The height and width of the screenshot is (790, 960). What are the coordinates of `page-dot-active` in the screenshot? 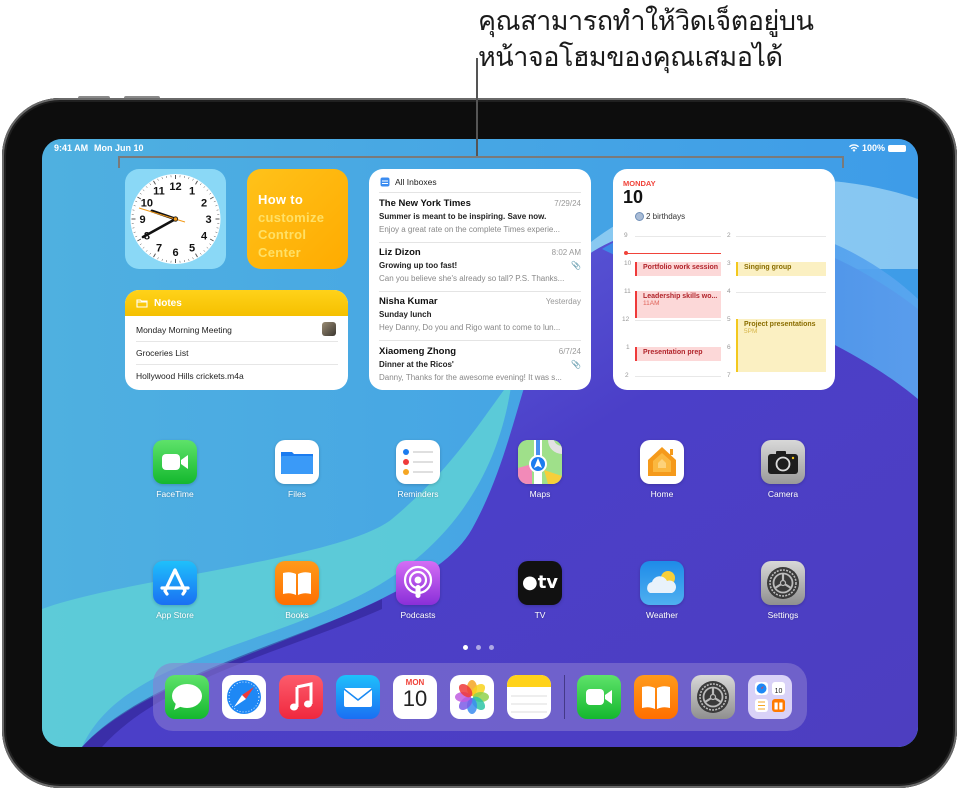 It's located at (465, 647).